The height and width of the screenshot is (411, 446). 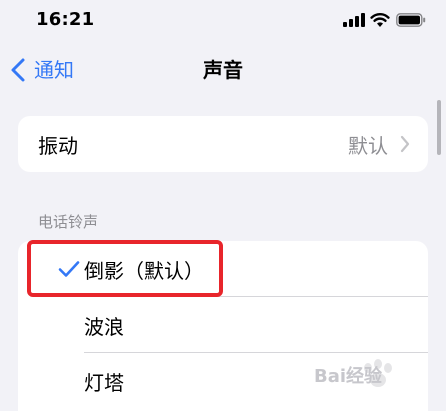 What do you see at coordinates (354, 20) in the screenshot?
I see `cellular-signal-icon` at bounding box center [354, 20].